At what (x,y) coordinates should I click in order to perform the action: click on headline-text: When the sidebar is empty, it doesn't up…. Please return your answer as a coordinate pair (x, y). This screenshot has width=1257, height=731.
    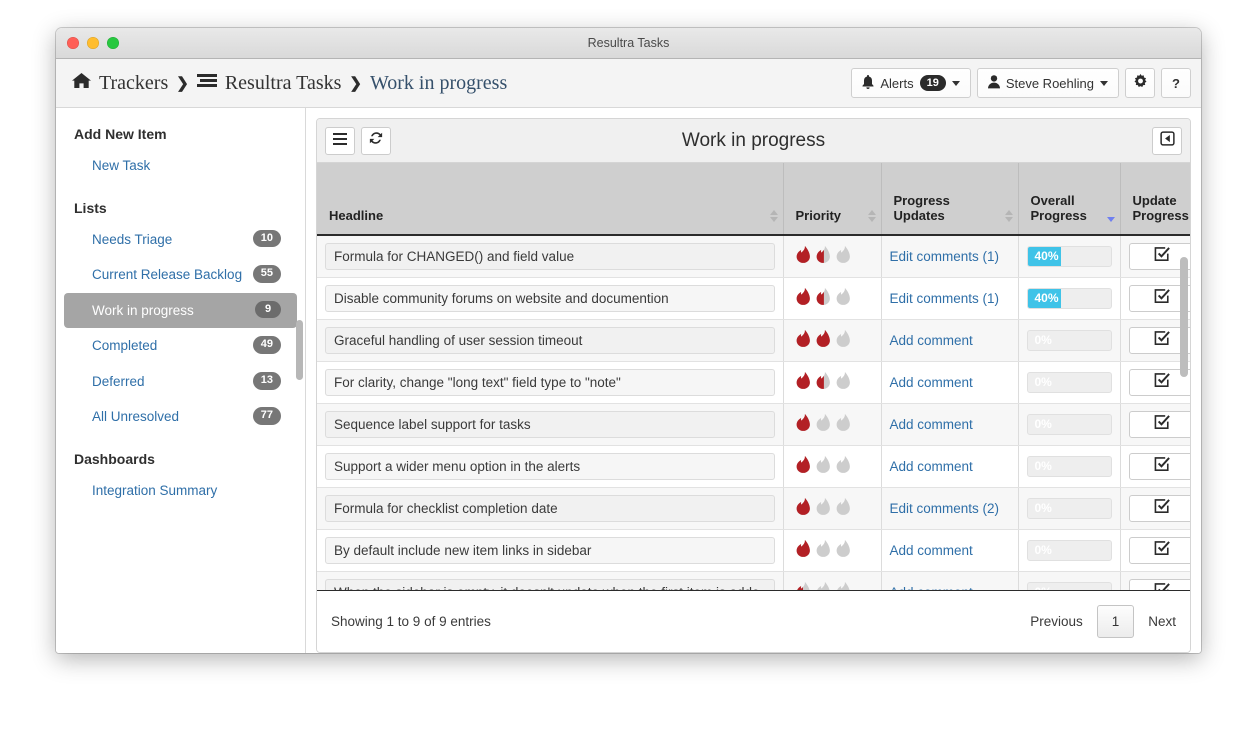
    Looking at the image, I should click on (550, 584).